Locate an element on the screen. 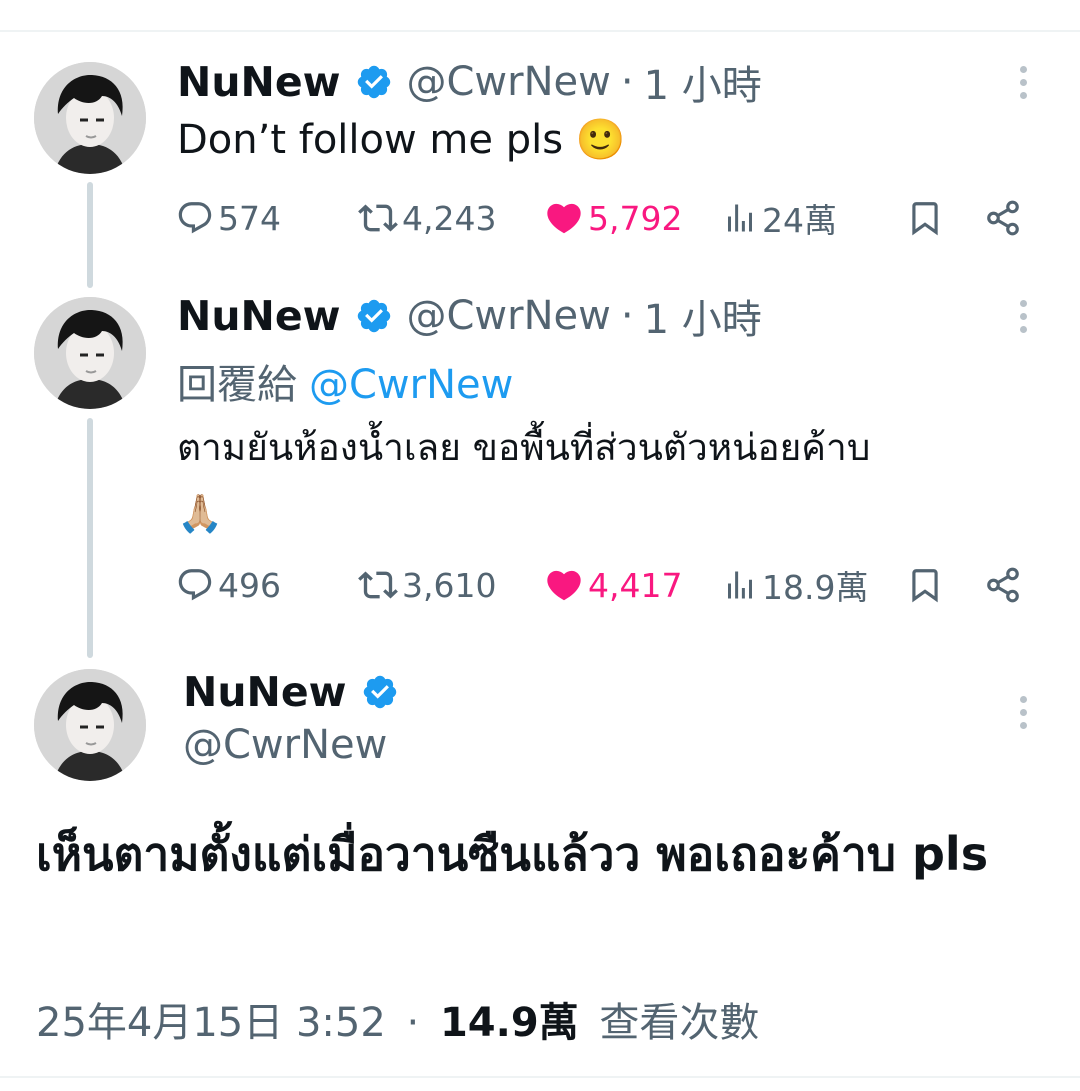 Image resolution: width=1080 pixels, height=1091 pixels. views-button: 24萬 is located at coordinates (779, 218).